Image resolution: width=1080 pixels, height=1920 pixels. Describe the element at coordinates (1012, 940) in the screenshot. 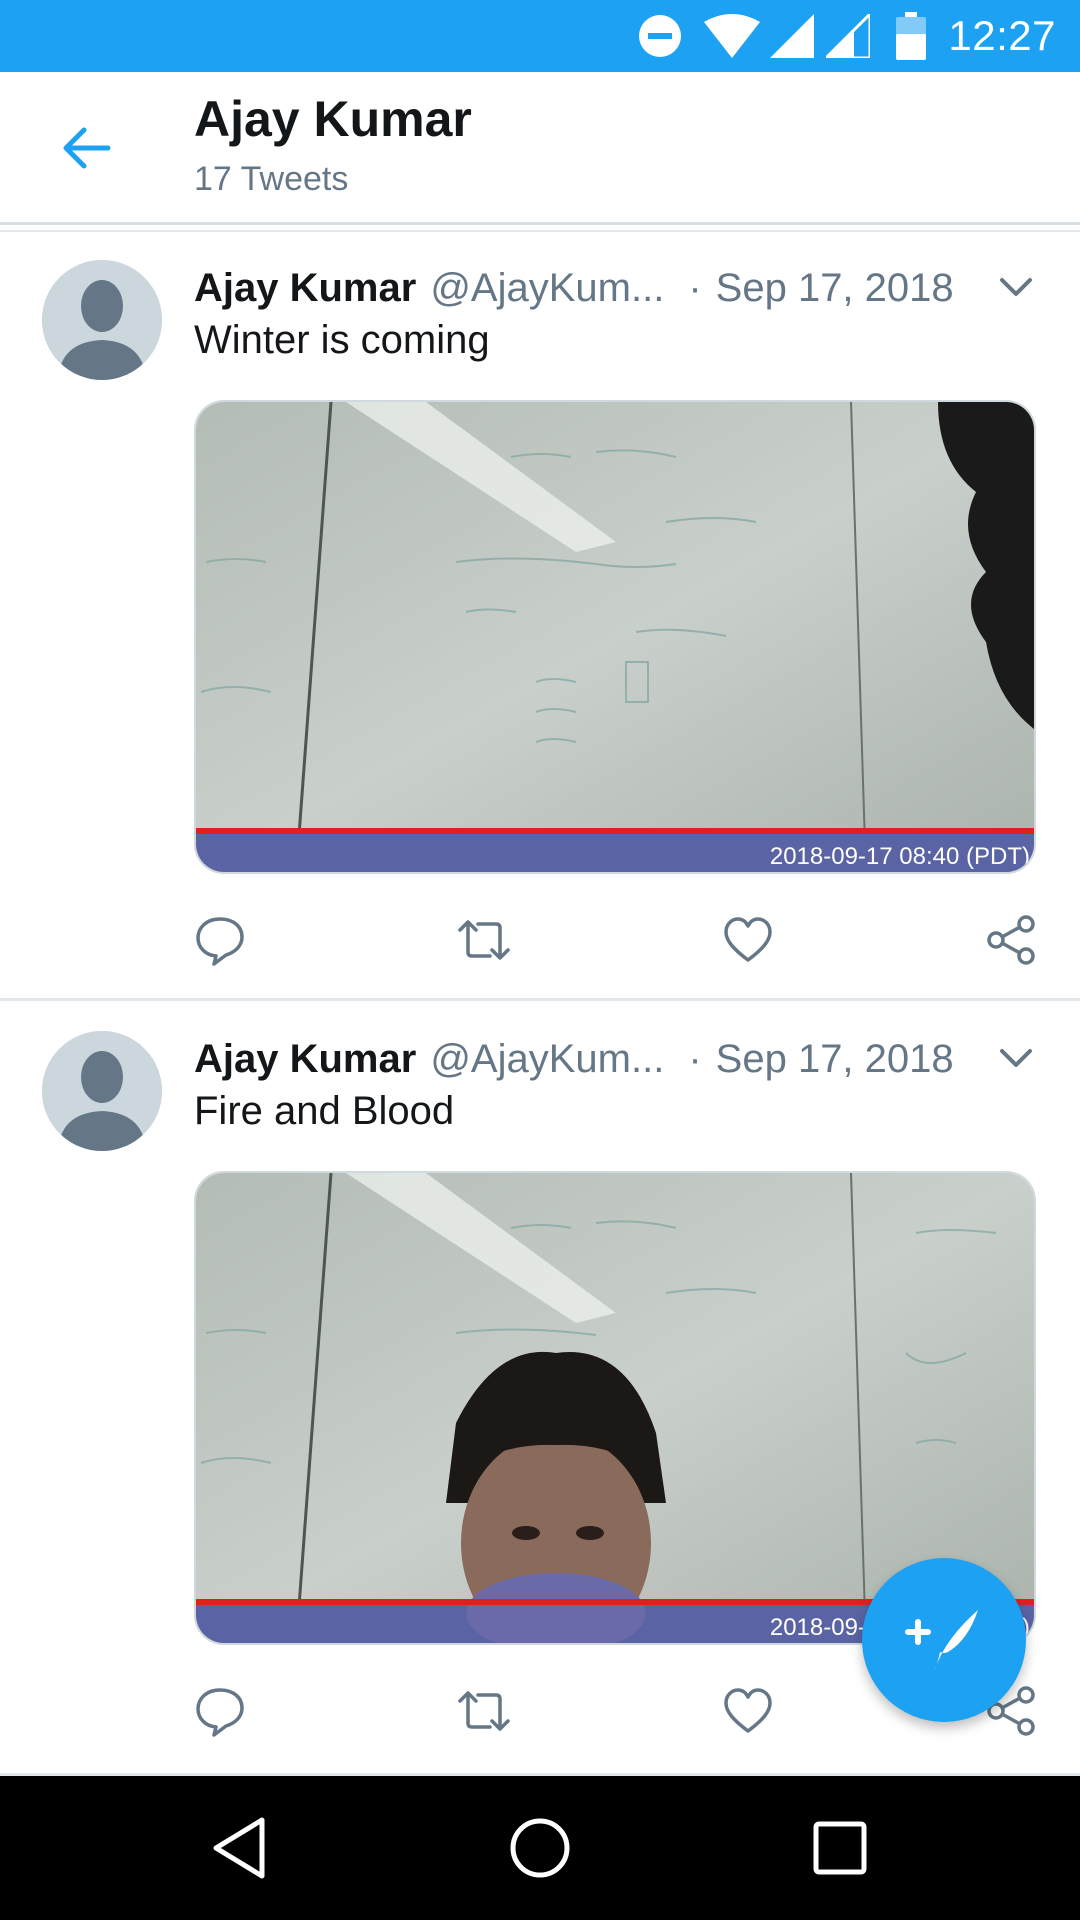

I see `share-icon` at that location.